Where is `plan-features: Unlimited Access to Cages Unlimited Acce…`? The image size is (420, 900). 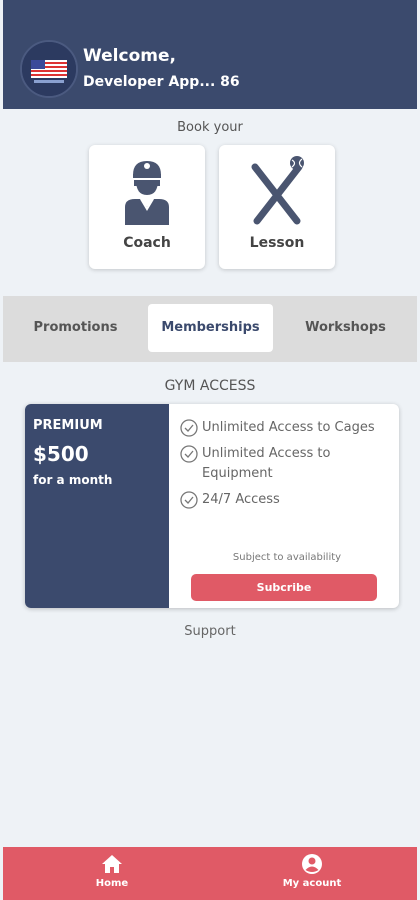 plan-features: Unlimited Access to Cages Unlimited Acce… is located at coordinates (287, 467).